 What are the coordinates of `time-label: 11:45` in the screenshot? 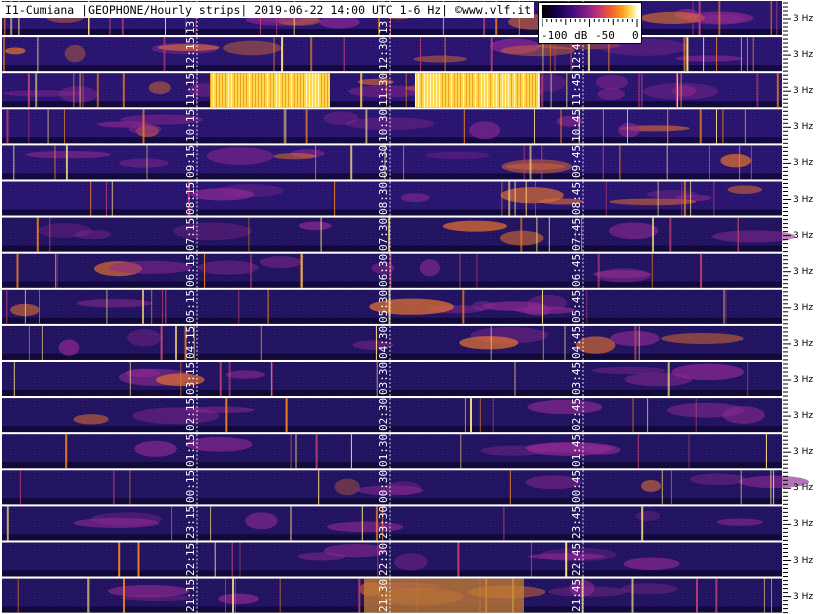 It's located at (576, 90).